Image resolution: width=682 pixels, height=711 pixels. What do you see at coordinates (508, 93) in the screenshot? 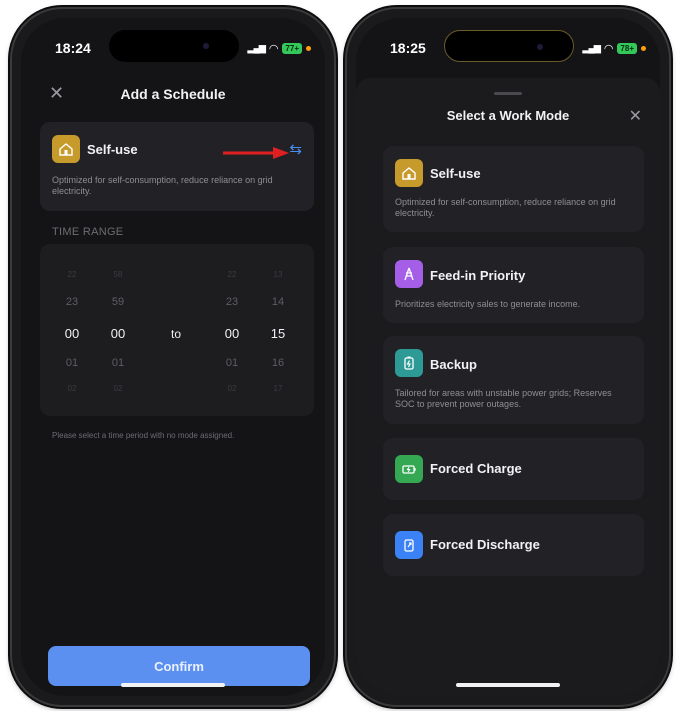
I see `sheet-grabber` at bounding box center [508, 93].